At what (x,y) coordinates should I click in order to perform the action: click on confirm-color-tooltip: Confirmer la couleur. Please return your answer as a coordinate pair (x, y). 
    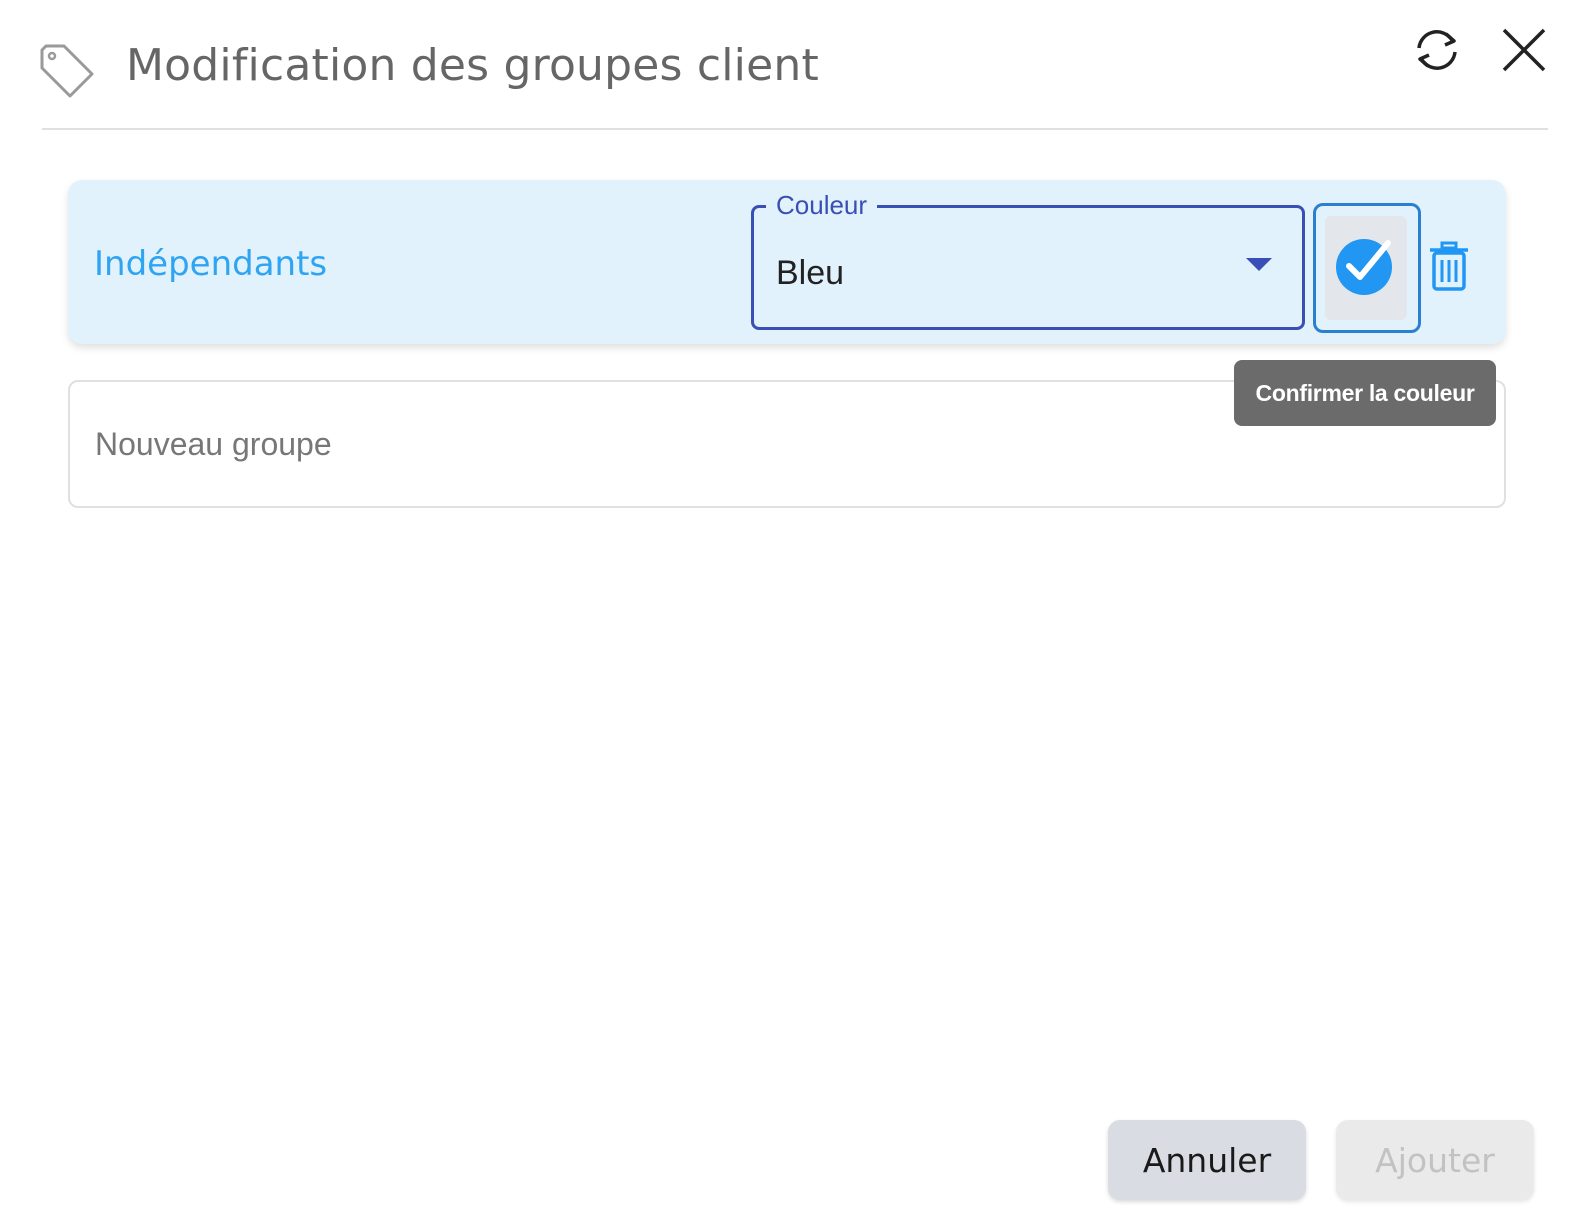
    Looking at the image, I should click on (1365, 393).